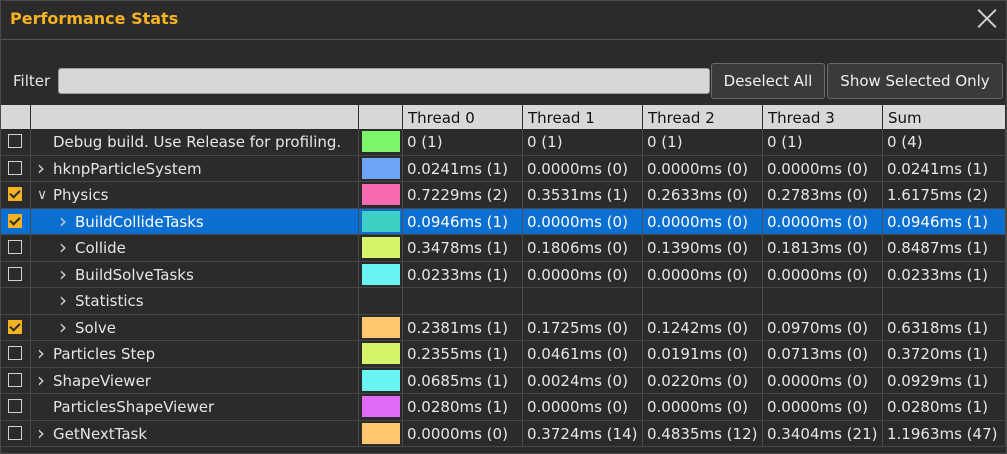  I want to click on row-value-cell: 0.0024ms (0), so click(583, 380).